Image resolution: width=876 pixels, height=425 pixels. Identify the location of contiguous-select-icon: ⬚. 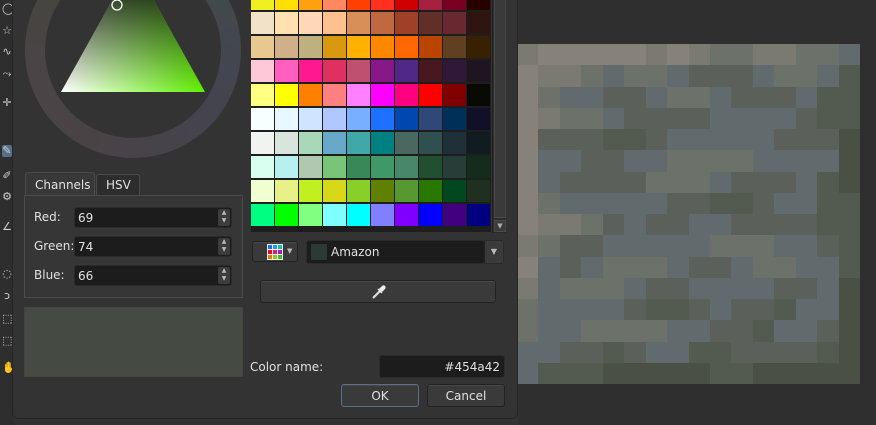
(7, 319).